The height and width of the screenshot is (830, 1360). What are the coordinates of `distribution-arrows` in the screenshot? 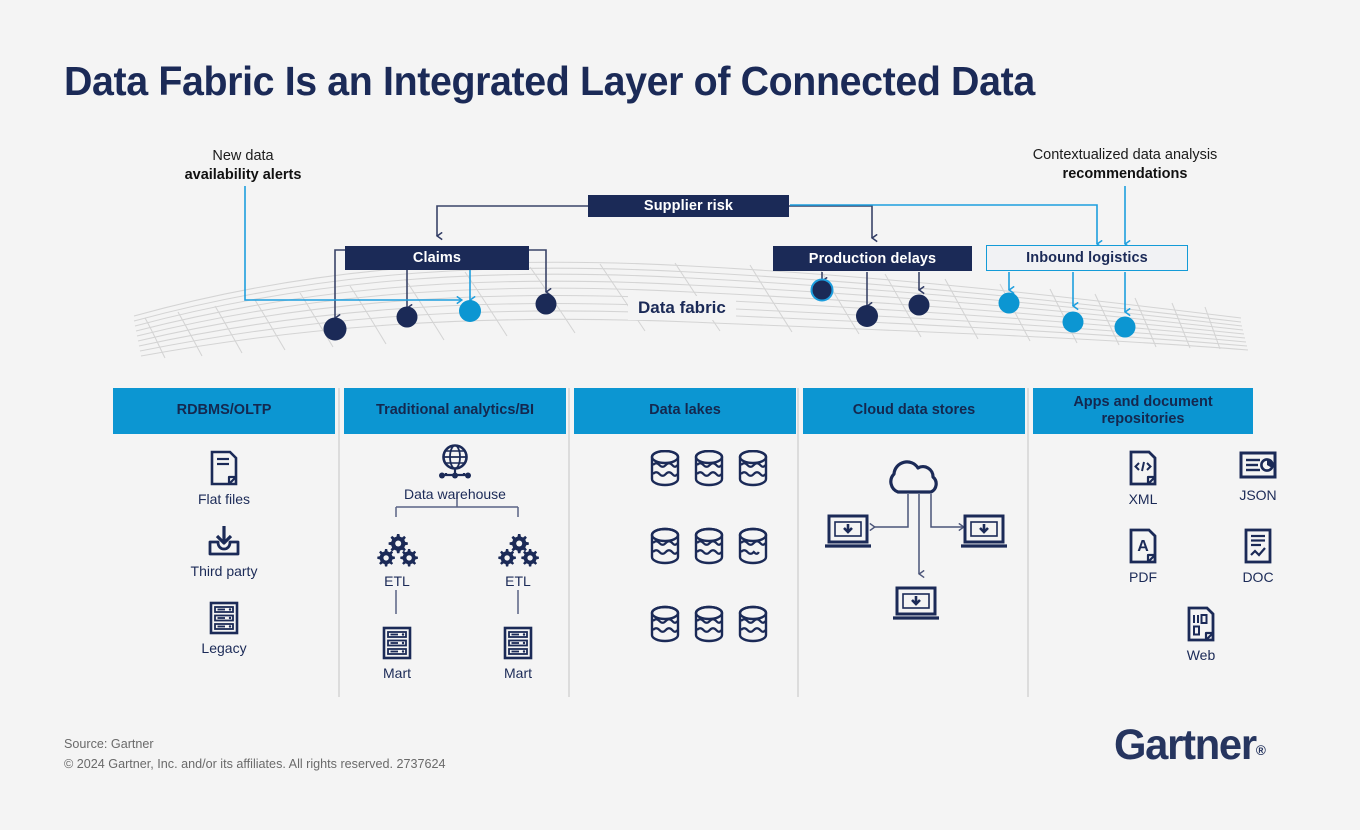 It's located at (917, 536).